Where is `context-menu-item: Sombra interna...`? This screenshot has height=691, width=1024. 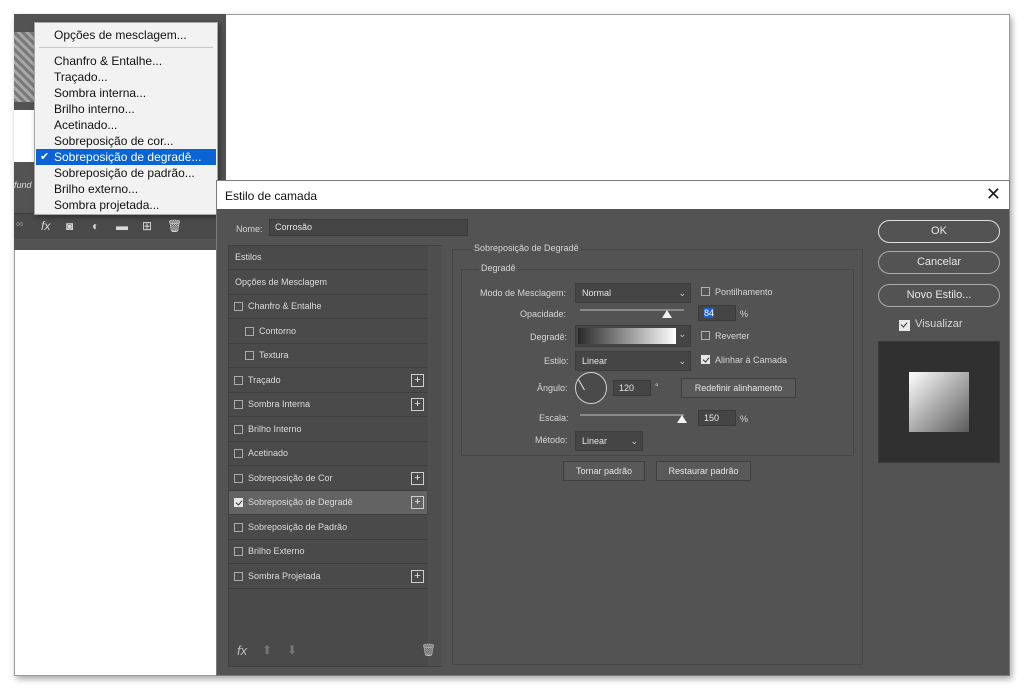 context-menu-item: Sombra interna... is located at coordinates (126, 93).